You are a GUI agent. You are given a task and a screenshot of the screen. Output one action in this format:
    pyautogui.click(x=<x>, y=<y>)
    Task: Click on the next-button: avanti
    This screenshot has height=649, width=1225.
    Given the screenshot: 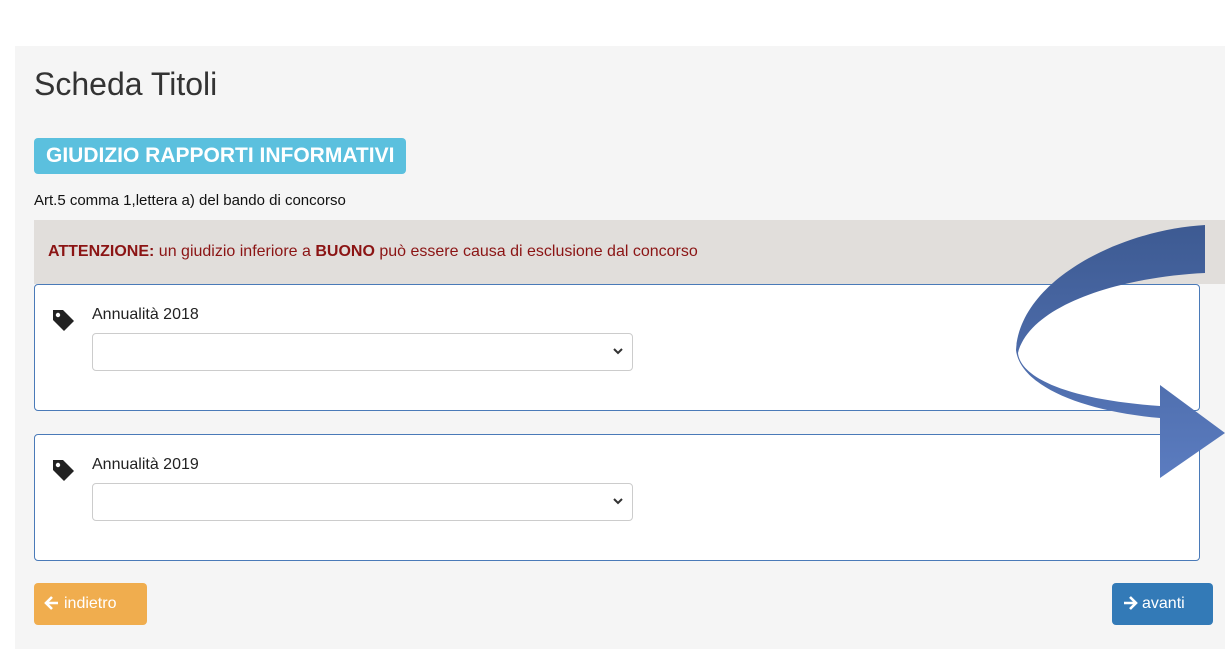 What is the action you would take?
    pyautogui.click(x=1162, y=604)
    